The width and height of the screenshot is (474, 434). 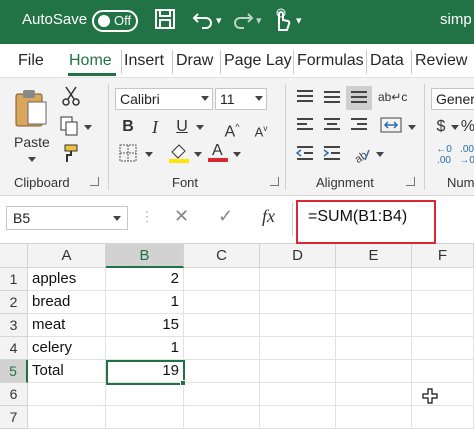 I want to click on cell-f2, so click(x=443, y=302).